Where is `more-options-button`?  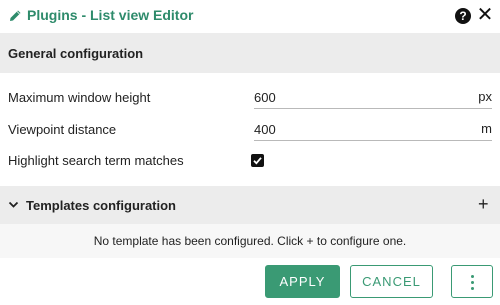 more-options-button is located at coordinates (472, 281).